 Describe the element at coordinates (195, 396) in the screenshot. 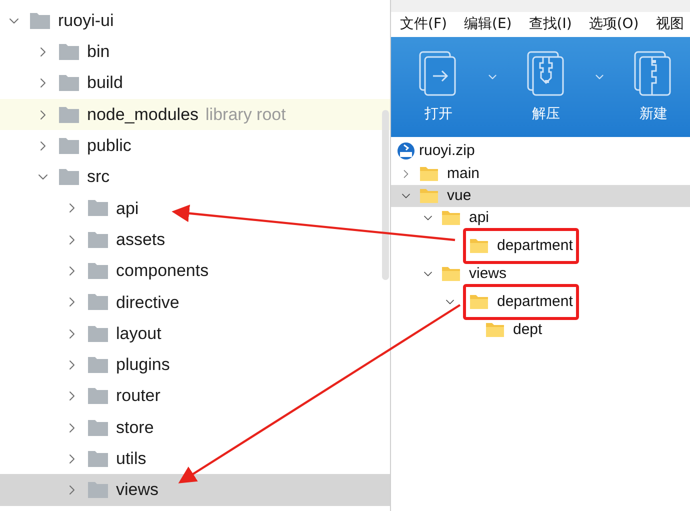

I see `tree-item: router` at that location.